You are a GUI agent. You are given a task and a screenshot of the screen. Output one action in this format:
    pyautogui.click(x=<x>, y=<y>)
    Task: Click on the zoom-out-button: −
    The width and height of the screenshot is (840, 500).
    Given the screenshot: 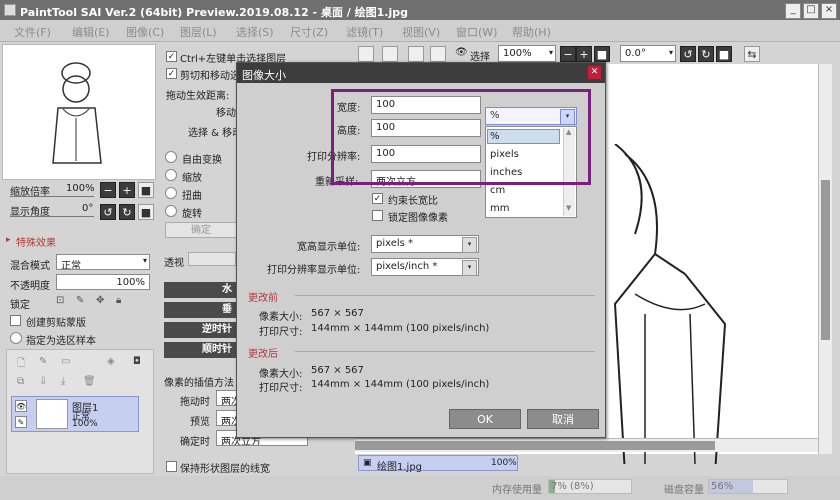 What is the action you would take?
    pyautogui.click(x=108, y=190)
    